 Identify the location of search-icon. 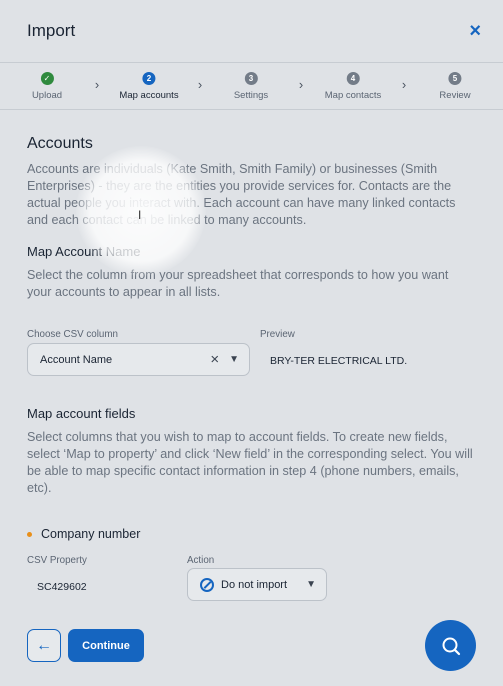
(451, 646).